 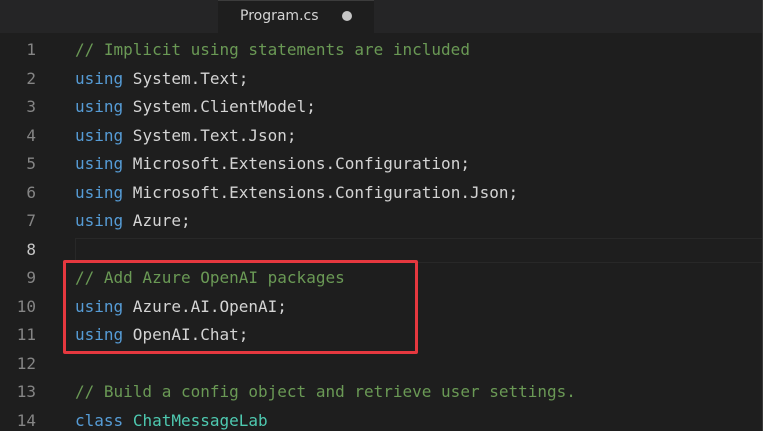 I want to click on code-line: 4 using System.Text.Json;, so click(x=381, y=136).